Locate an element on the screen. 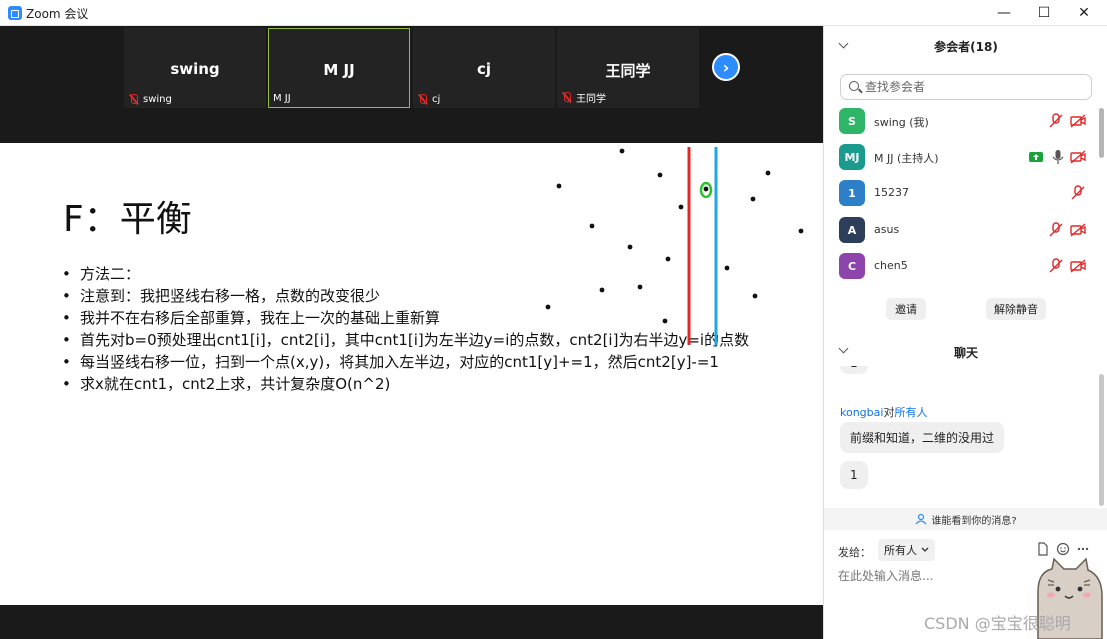 Image resolution: width=1107 pixels, height=639 pixels. avatar: S is located at coordinates (852, 121).